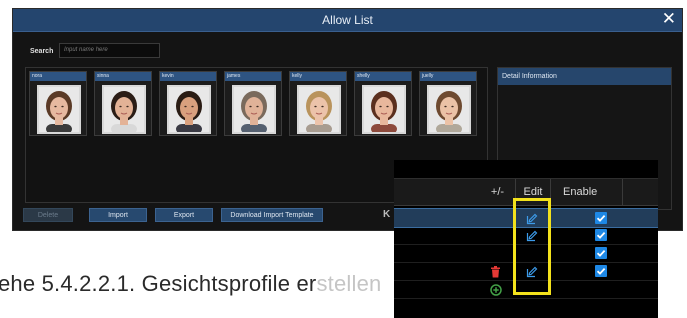 The image size is (687, 318). Describe the element at coordinates (580, 192) in the screenshot. I see `header-enable-label: Enable` at that location.